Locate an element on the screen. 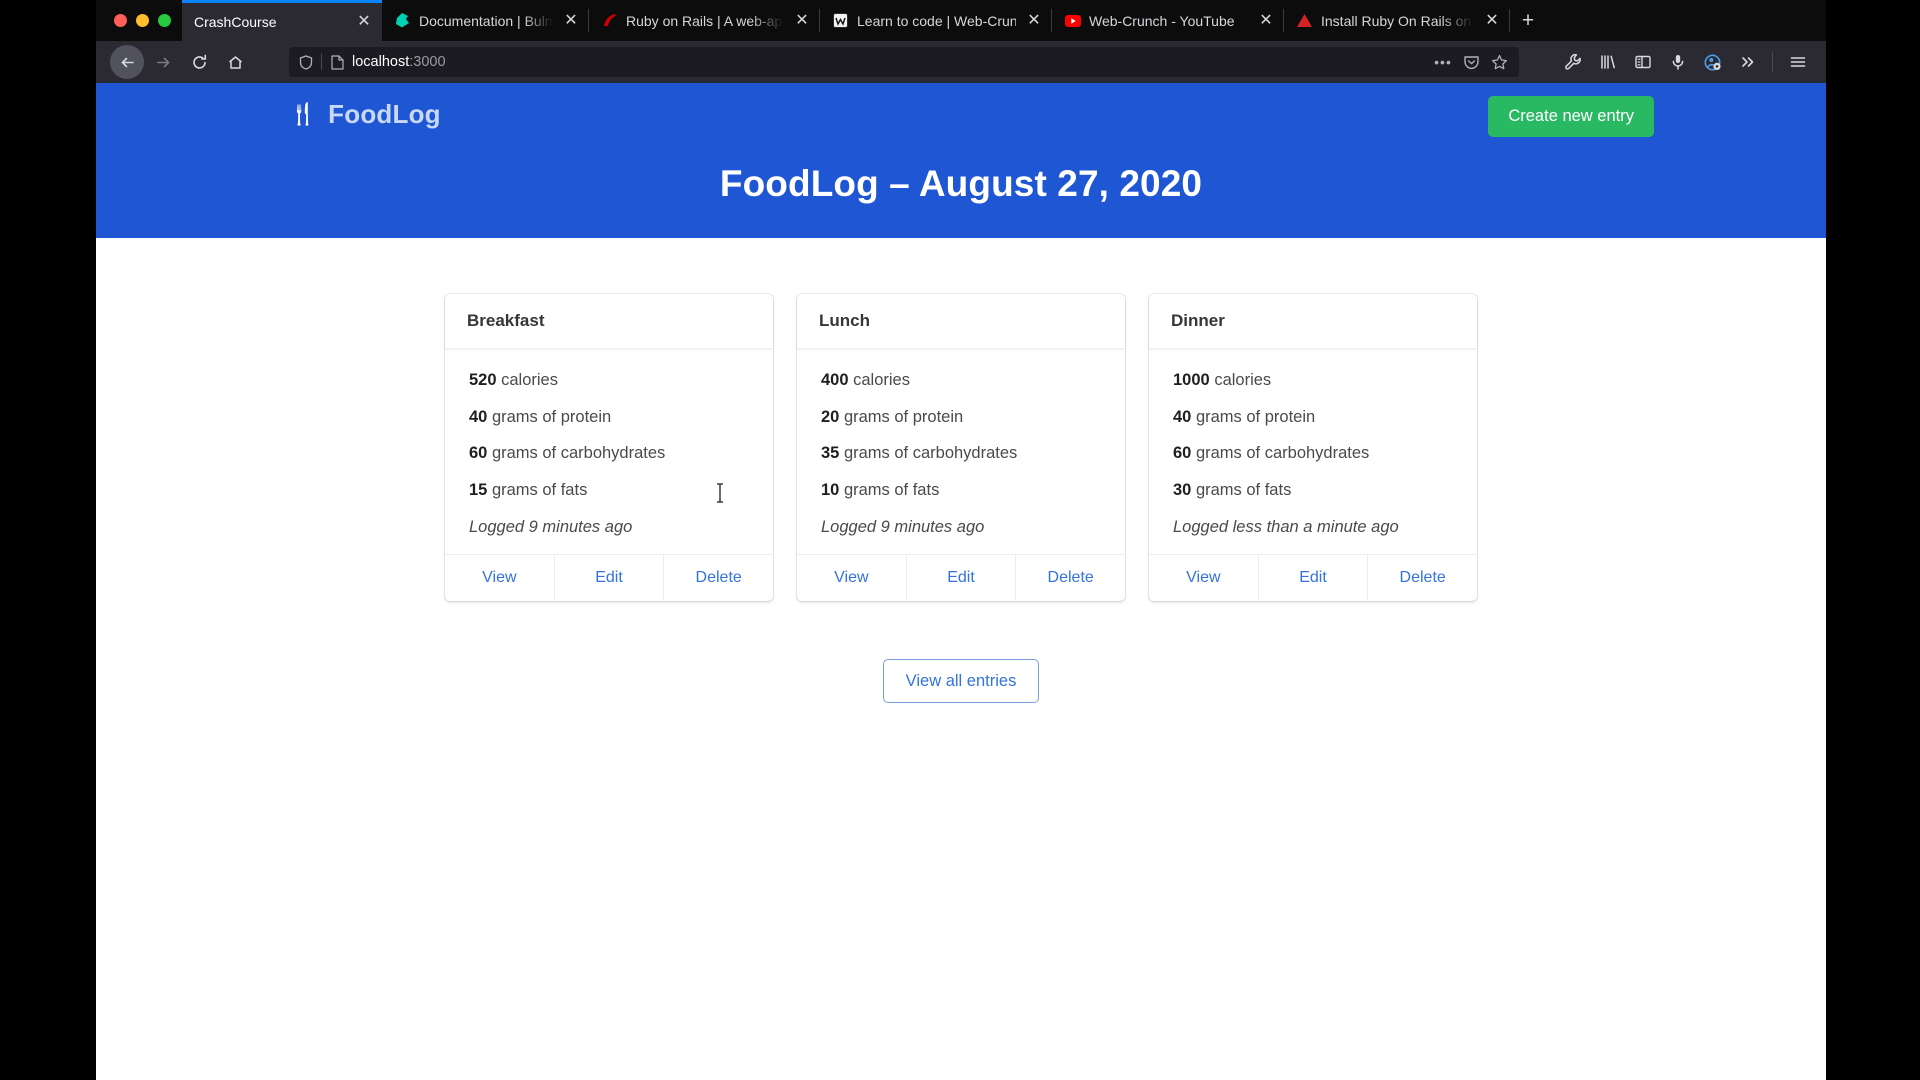 This screenshot has height=1080, width=1920. card-header: Dinner is located at coordinates (1313, 321).